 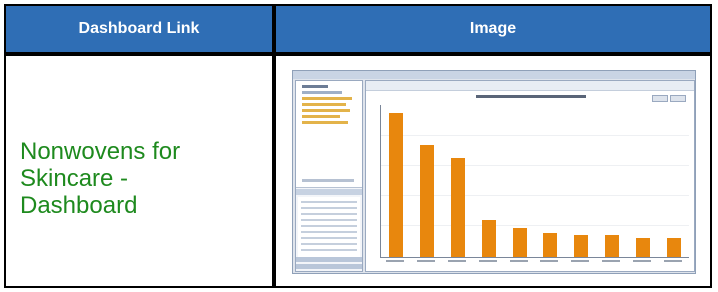 What do you see at coordinates (100, 178) in the screenshot?
I see `dashboard-link: Nonwovens for Skincare - Dashboard` at bounding box center [100, 178].